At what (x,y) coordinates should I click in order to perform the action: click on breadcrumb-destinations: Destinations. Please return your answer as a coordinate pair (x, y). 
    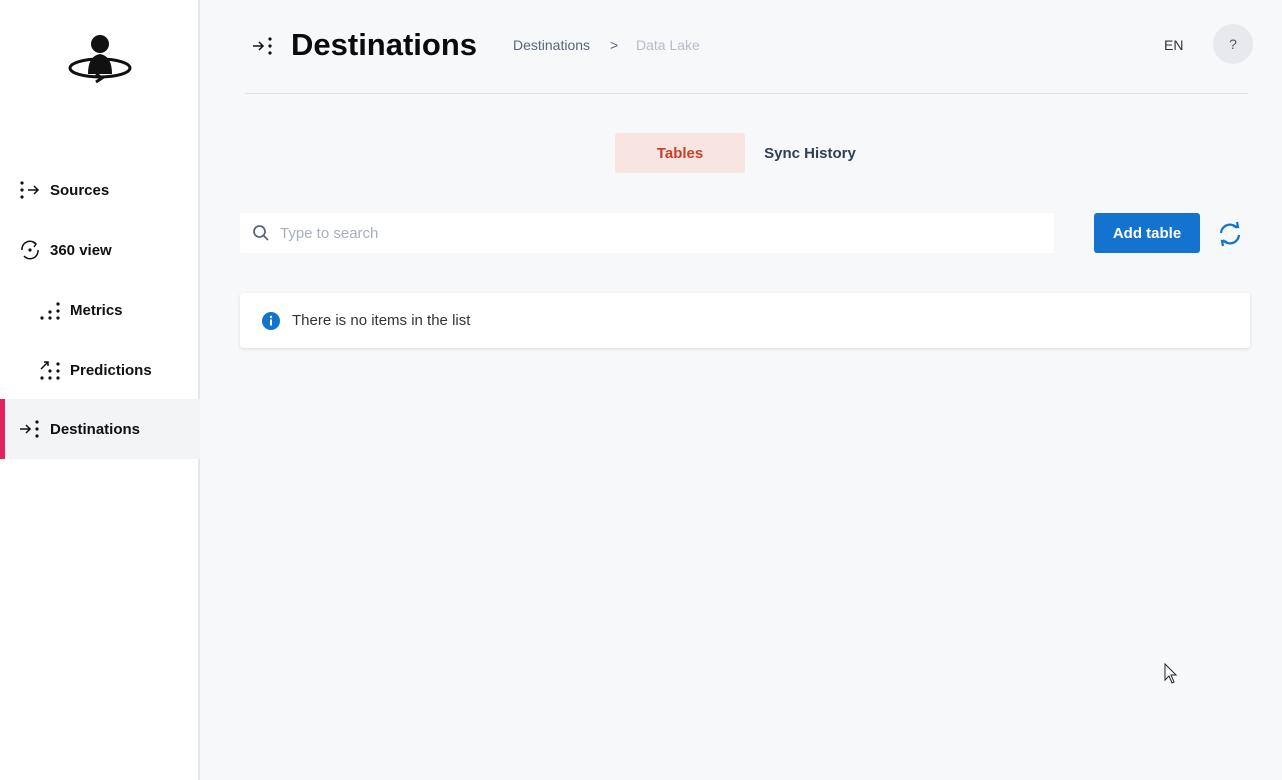
    Looking at the image, I should click on (551, 45).